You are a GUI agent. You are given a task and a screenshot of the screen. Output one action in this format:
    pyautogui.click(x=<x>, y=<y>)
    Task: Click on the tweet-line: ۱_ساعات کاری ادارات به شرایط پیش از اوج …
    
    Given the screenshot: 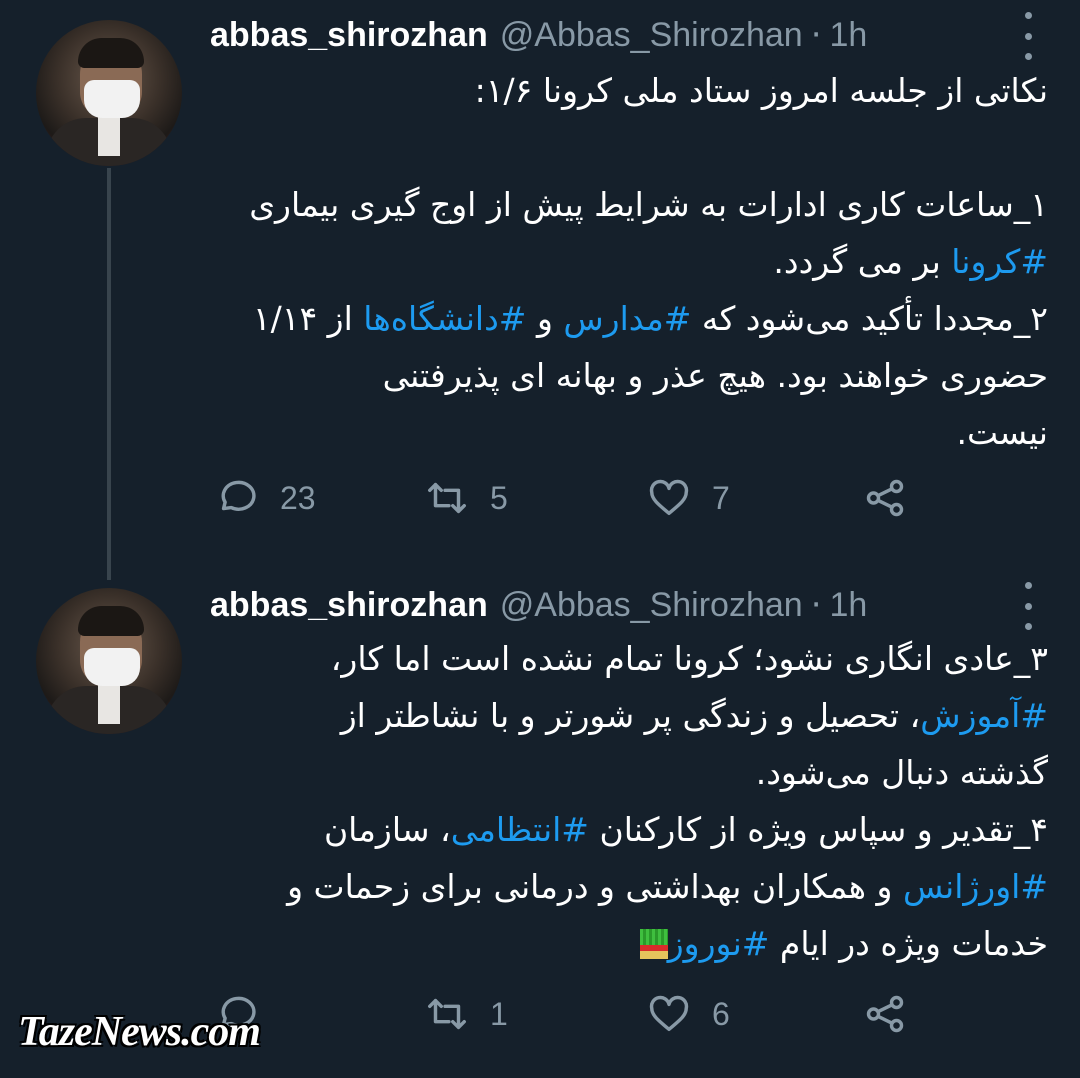 What is the action you would take?
    pyautogui.click(x=629, y=204)
    